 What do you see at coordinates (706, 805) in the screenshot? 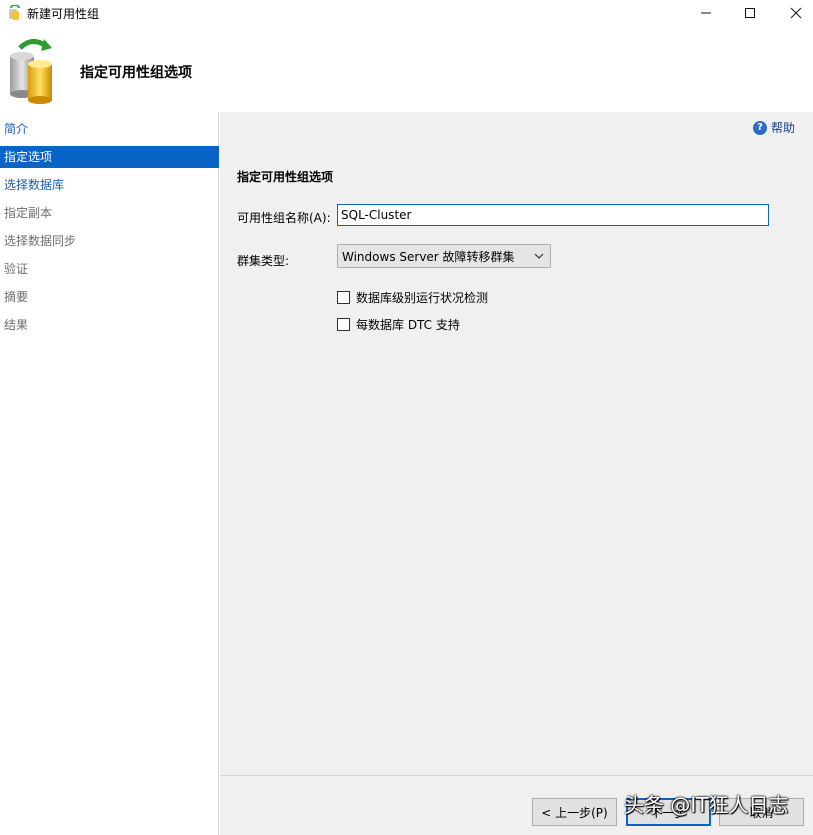
I see `watermark: 头条 @IT狂人日志` at bounding box center [706, 805].